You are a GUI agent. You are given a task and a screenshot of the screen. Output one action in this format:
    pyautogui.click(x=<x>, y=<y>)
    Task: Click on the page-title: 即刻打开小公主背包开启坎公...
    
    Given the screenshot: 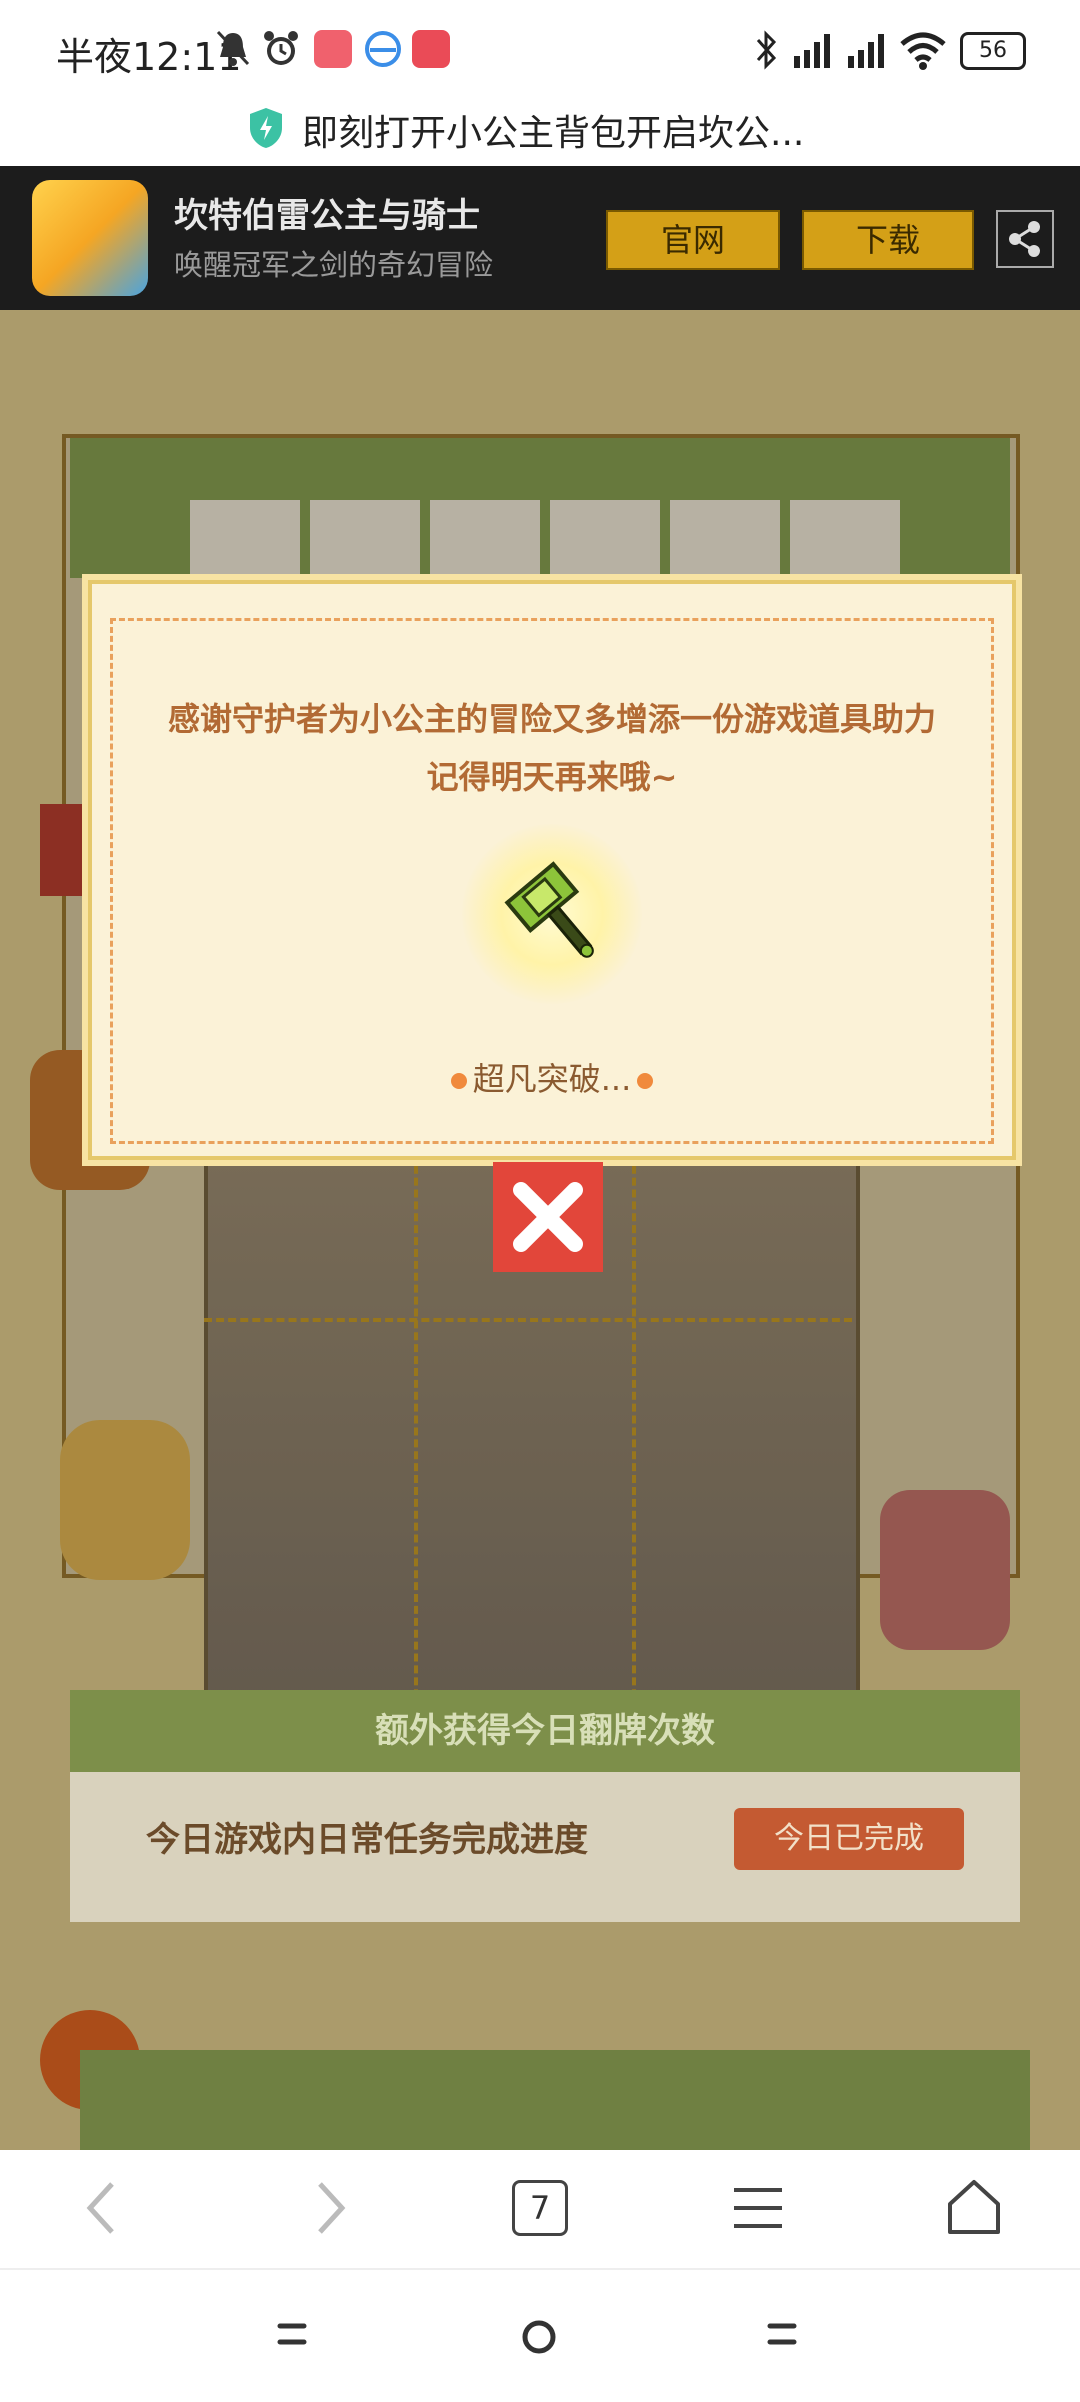 What is the action you would take?
    pyautogui.click(x=553, y=133)
    